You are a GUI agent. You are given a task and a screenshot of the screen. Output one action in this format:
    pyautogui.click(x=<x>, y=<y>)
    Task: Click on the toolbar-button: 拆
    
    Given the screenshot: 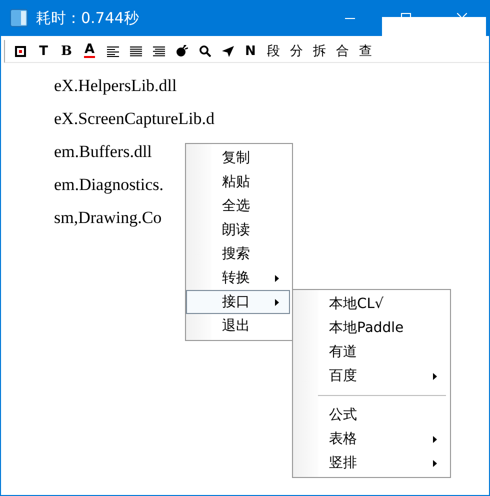 What is the action you would take?
    pyautogui.click(x=319, y=51)
    